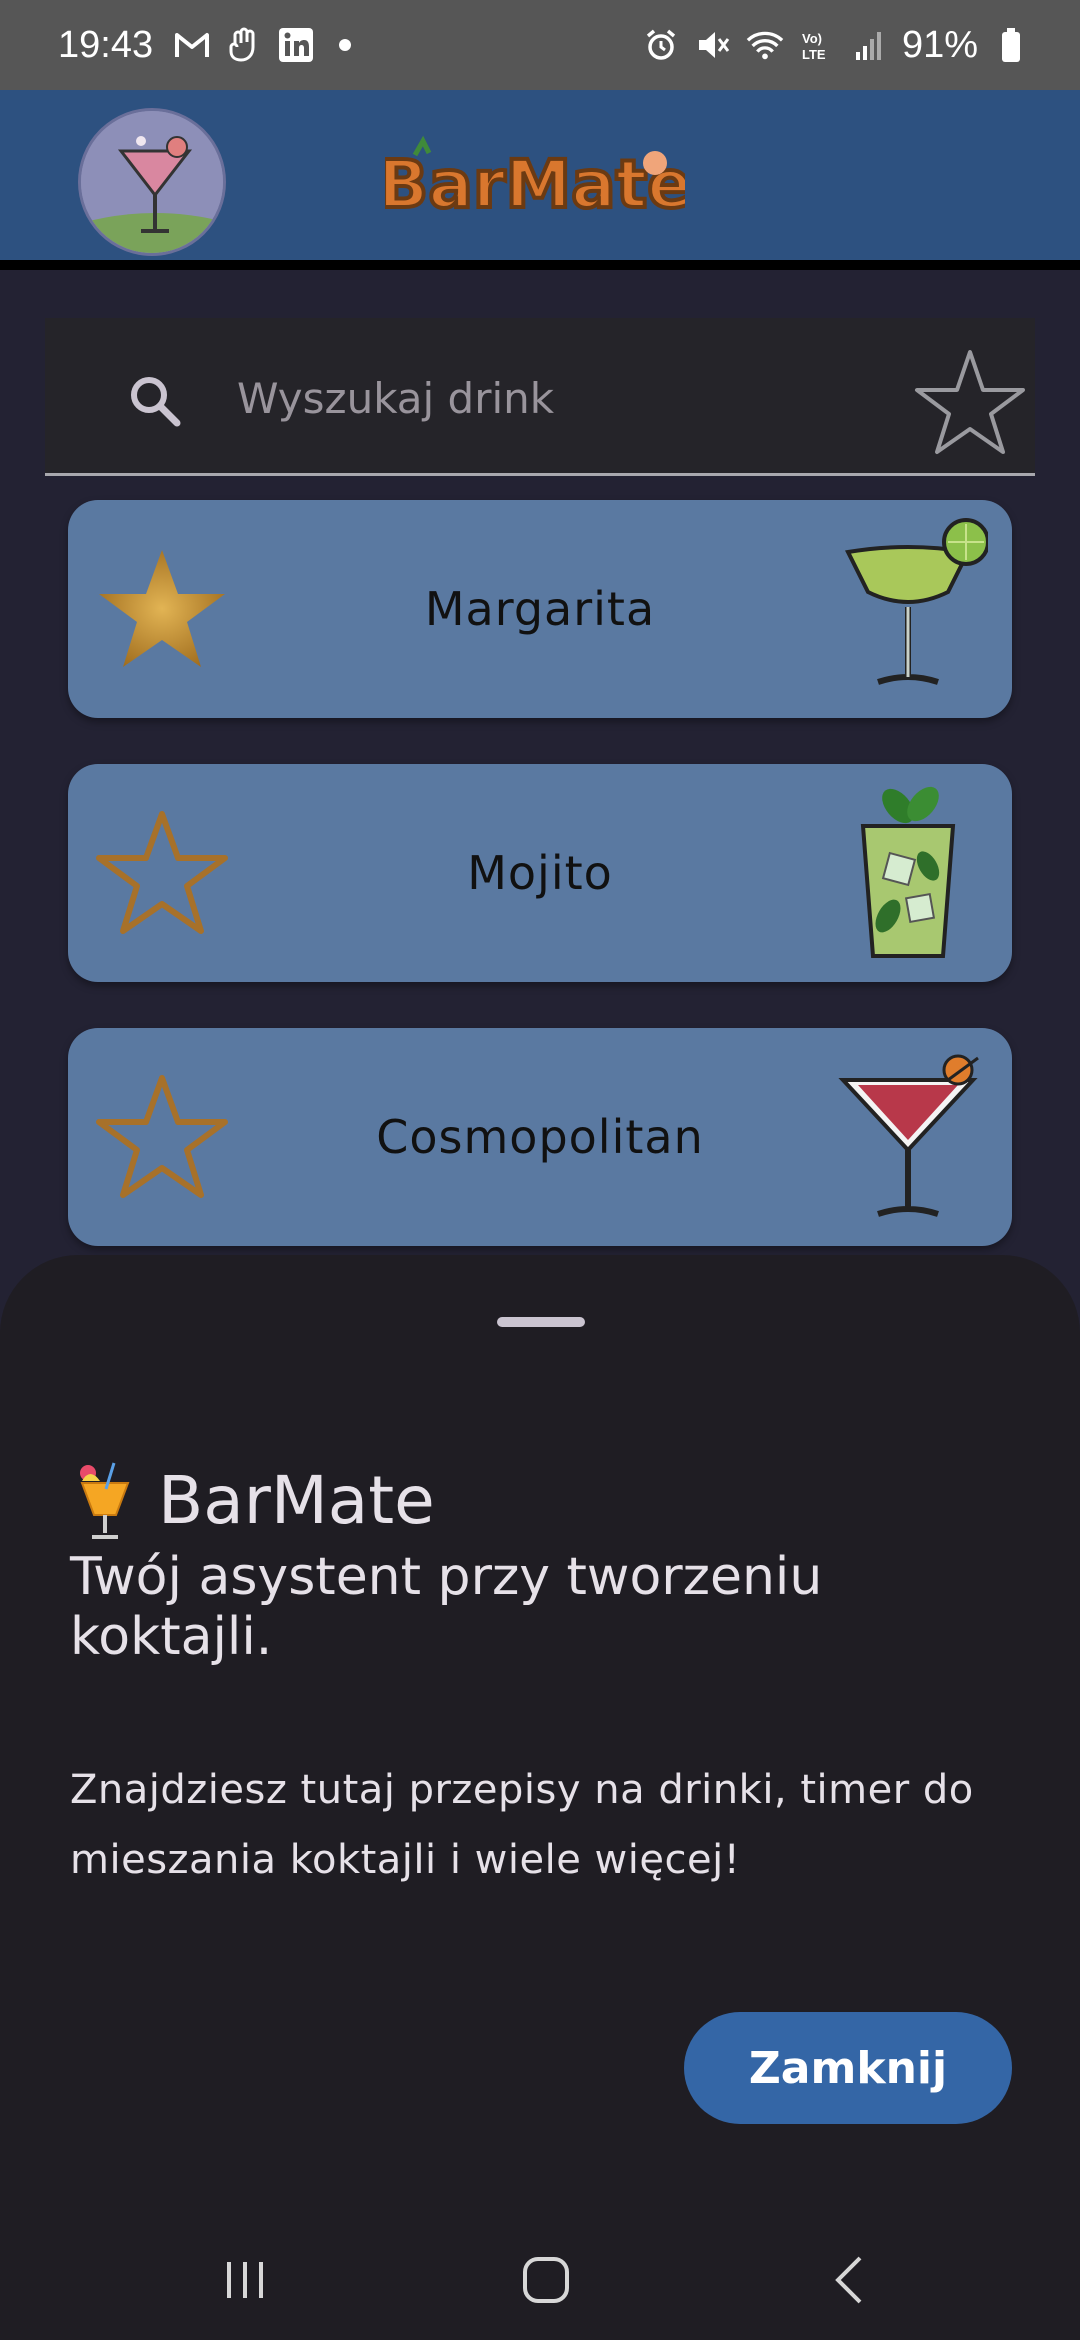  I want to click on back-icon, so click(850, 2280).